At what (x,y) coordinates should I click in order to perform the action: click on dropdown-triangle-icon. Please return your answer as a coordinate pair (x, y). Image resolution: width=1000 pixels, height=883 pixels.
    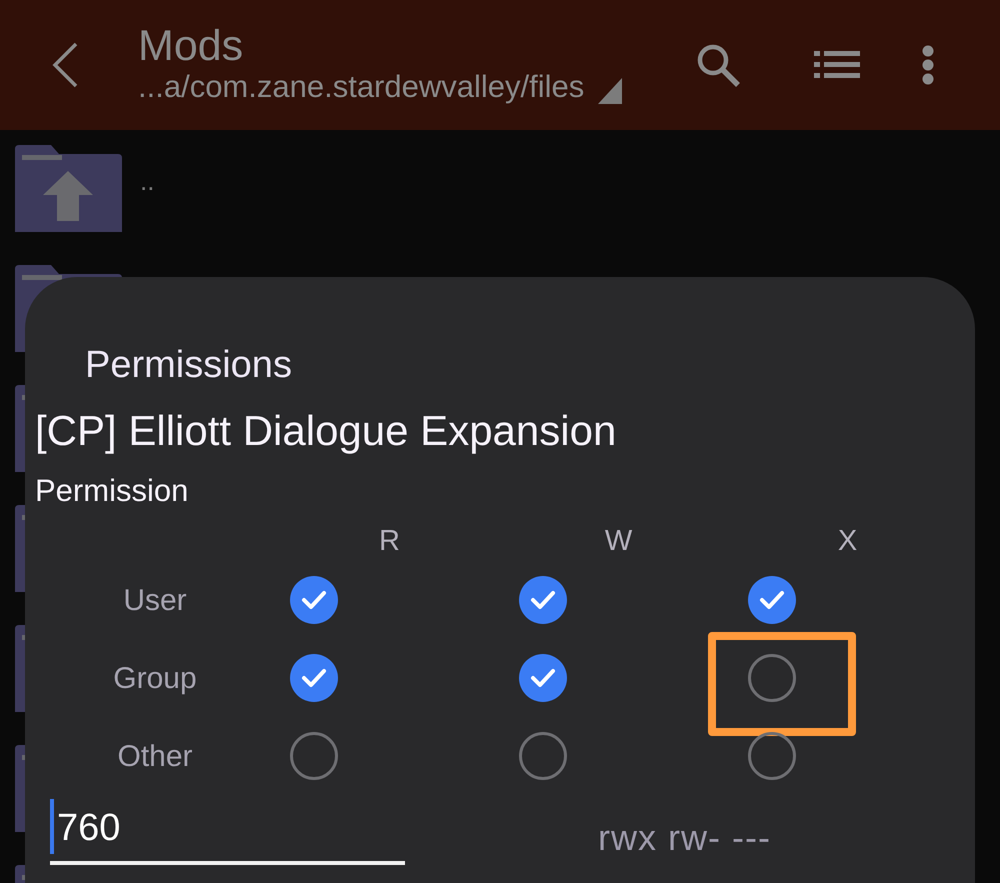
    Looking at the image, I should click on (610, 91).